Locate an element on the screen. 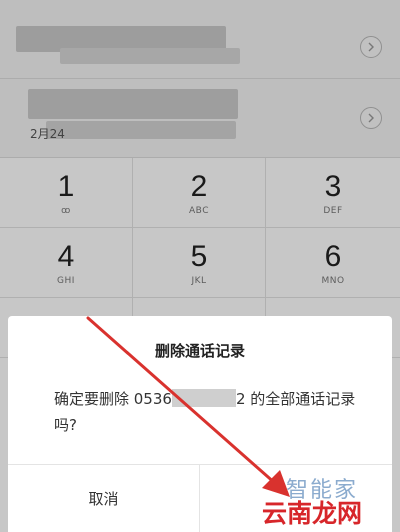 Image resolution: width=400 pixels, height=532 pixels. watermark-site-name: 云南龙网 is located at coordinates (312, 513).